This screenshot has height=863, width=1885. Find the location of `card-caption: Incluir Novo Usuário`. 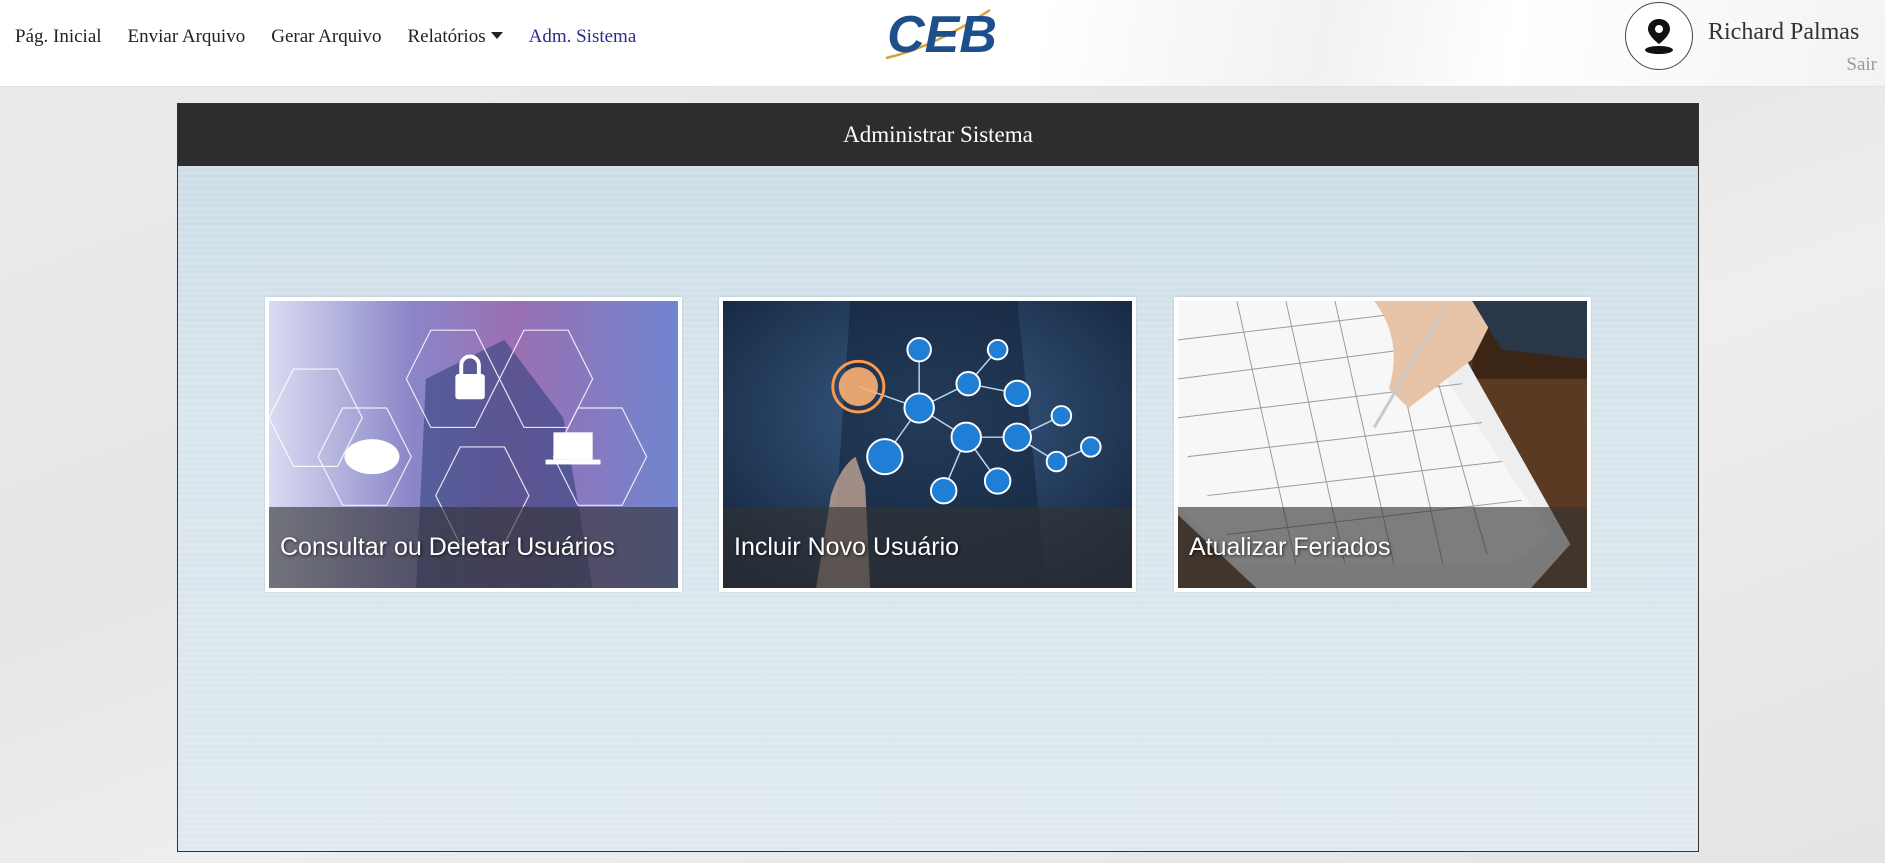

card-caption: Incluir Novo Usuário is located at coordinates (927, 547).